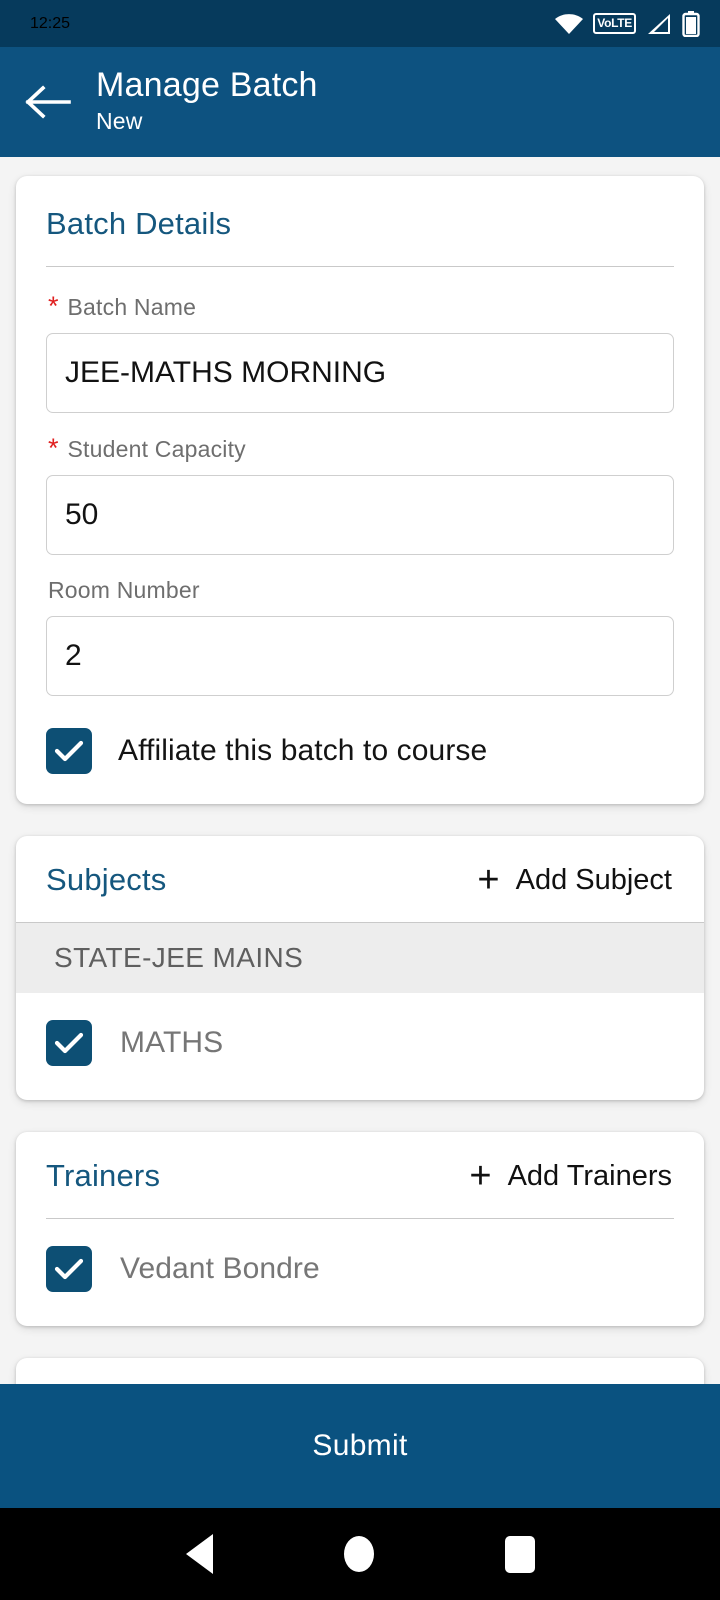 This screenshot has height=1600, width=720. Describe the element at coordinates (360, 209) in the screenshot. I see `batch-details-header: Batch Details` at that location.